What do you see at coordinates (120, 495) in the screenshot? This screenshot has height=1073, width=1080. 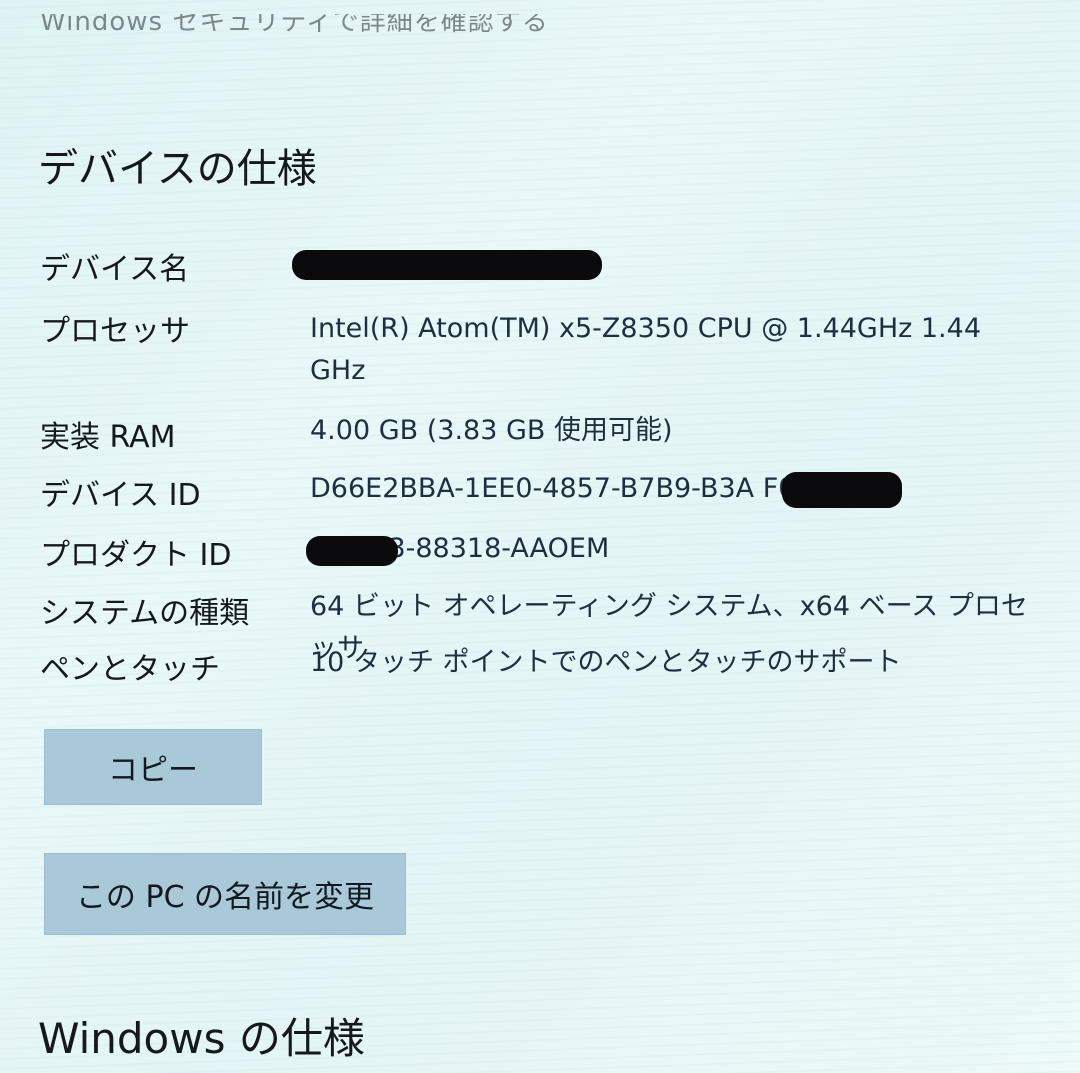 I see `device-id-label: デバイス ID` at bounding box center [120, 495].